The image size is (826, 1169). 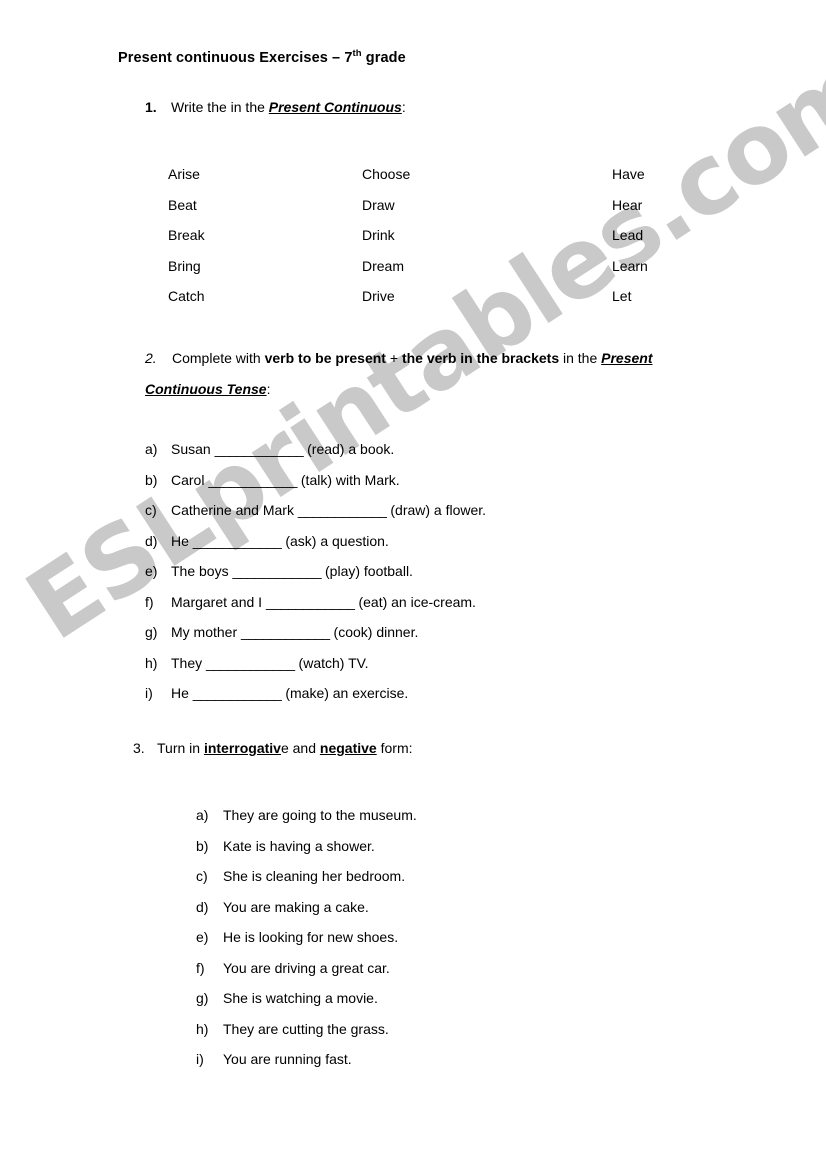 What do you see at coordinates (218, 358) in the screenshot?
I see `exercise-2-instruction-part1: Complete with` at bounding box center [218, 358].